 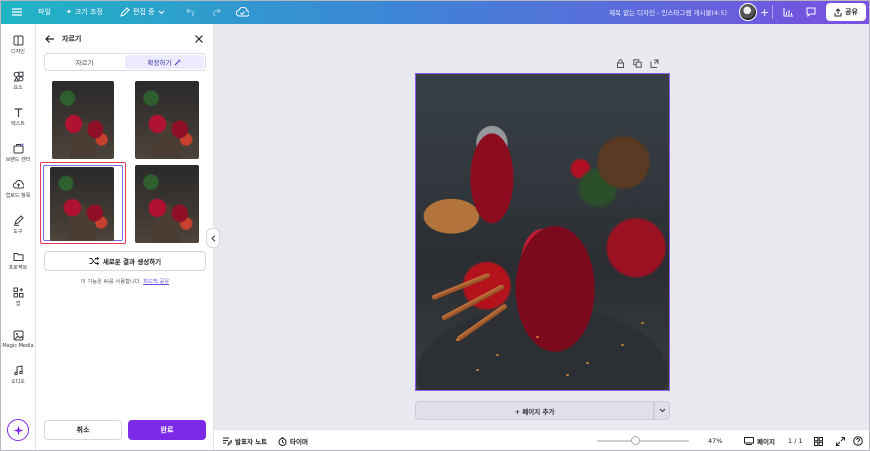 What do you see at coordinates (668, 12) in the screenshot?
I see `document-title: 제목 없는 디자인 - 인스타그램 게시물(4:5)` at bounding box center [668, 12].